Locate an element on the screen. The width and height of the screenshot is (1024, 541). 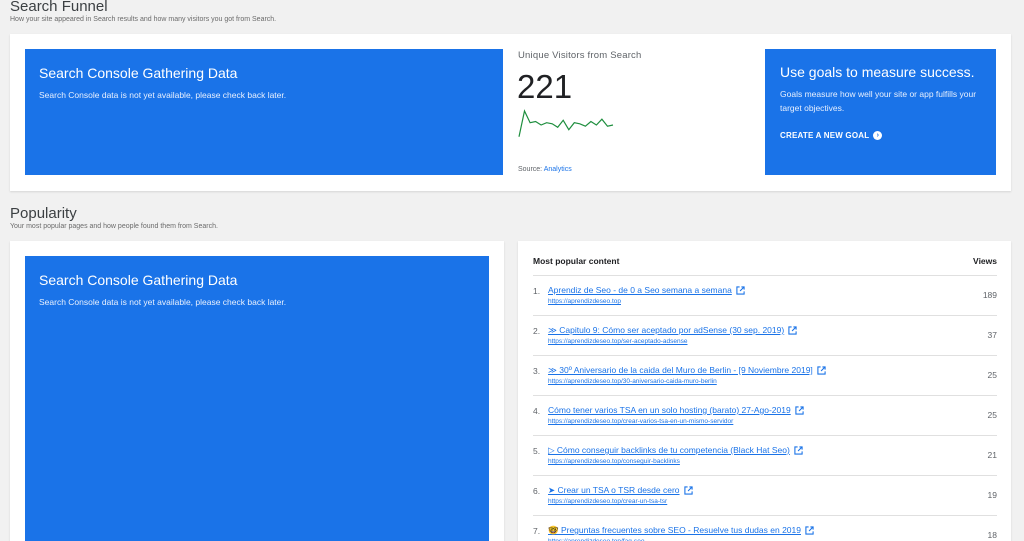
row-views: 189 is located at coordinates (989, 295).